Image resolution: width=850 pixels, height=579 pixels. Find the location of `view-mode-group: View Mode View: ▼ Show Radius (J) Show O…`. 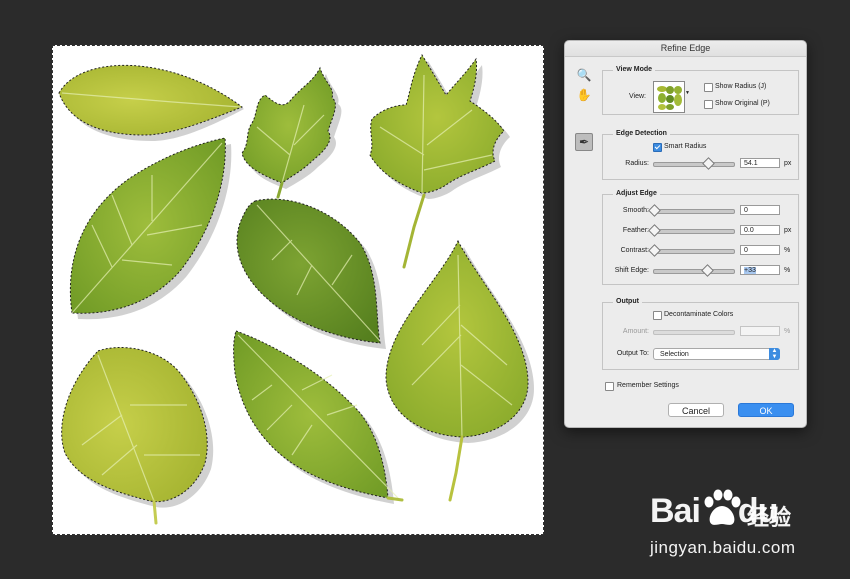

view-mode-group: View Mode View: ▼ Show Radius (J) Show O… is located at coordinates (700, 90).